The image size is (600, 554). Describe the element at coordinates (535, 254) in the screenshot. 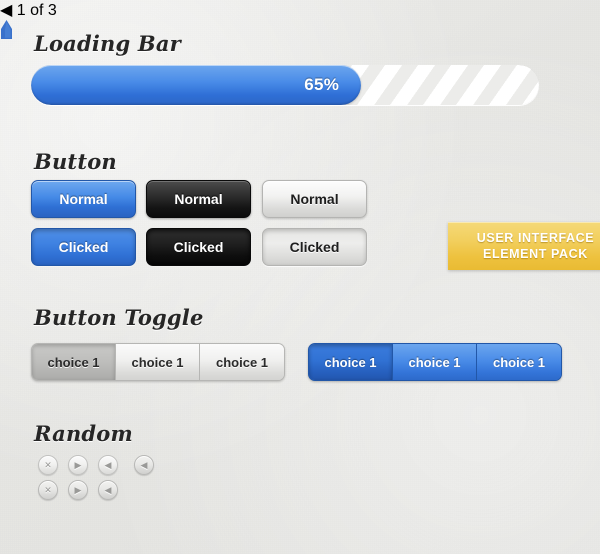

I see `badge-line-2: ELEMENT PACK` at that location.